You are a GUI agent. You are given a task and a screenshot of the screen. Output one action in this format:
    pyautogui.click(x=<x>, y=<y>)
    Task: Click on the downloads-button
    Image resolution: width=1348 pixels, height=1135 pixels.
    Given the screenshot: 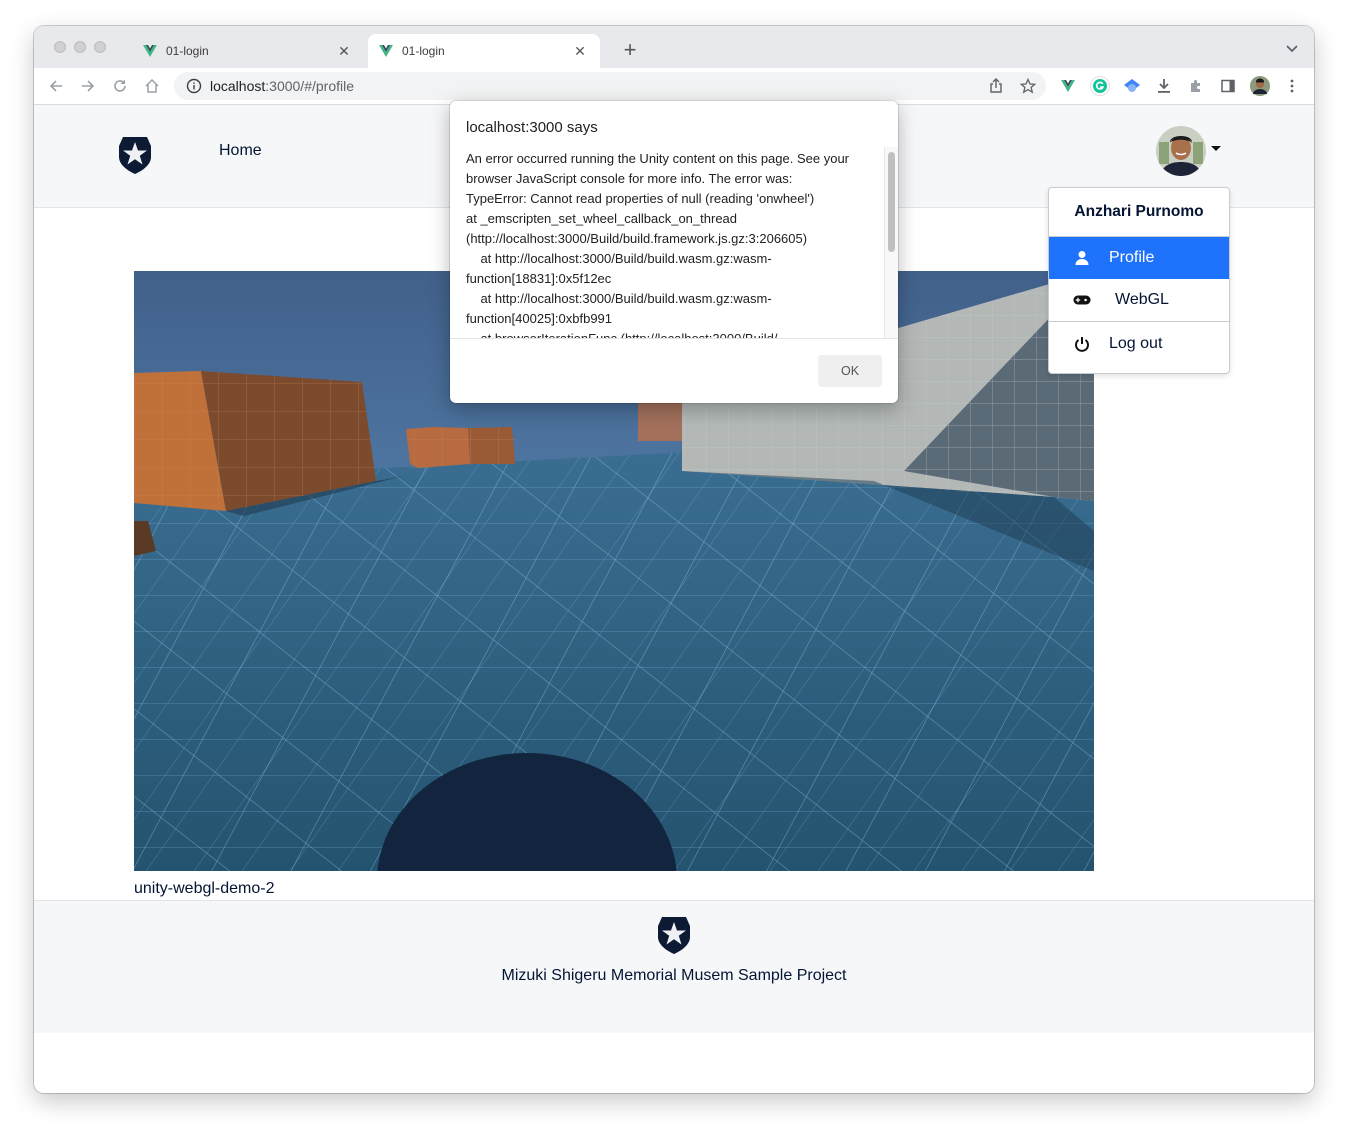 What is the action you would take?
    pyautogui.click(x=1164, y=86)
    